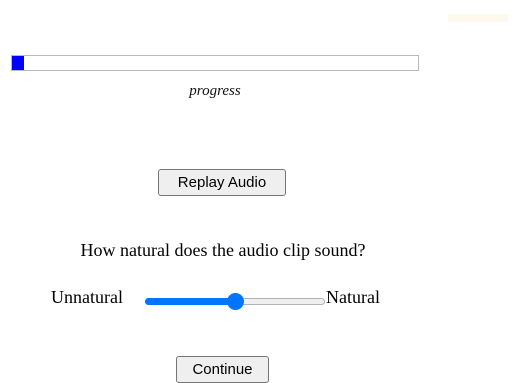 Image resolution: width=516 pixels, height=383 pixels. Describe the element at coordinates (353, 297) in the screenshot. I see `slider-max-label: Natural` at that location.